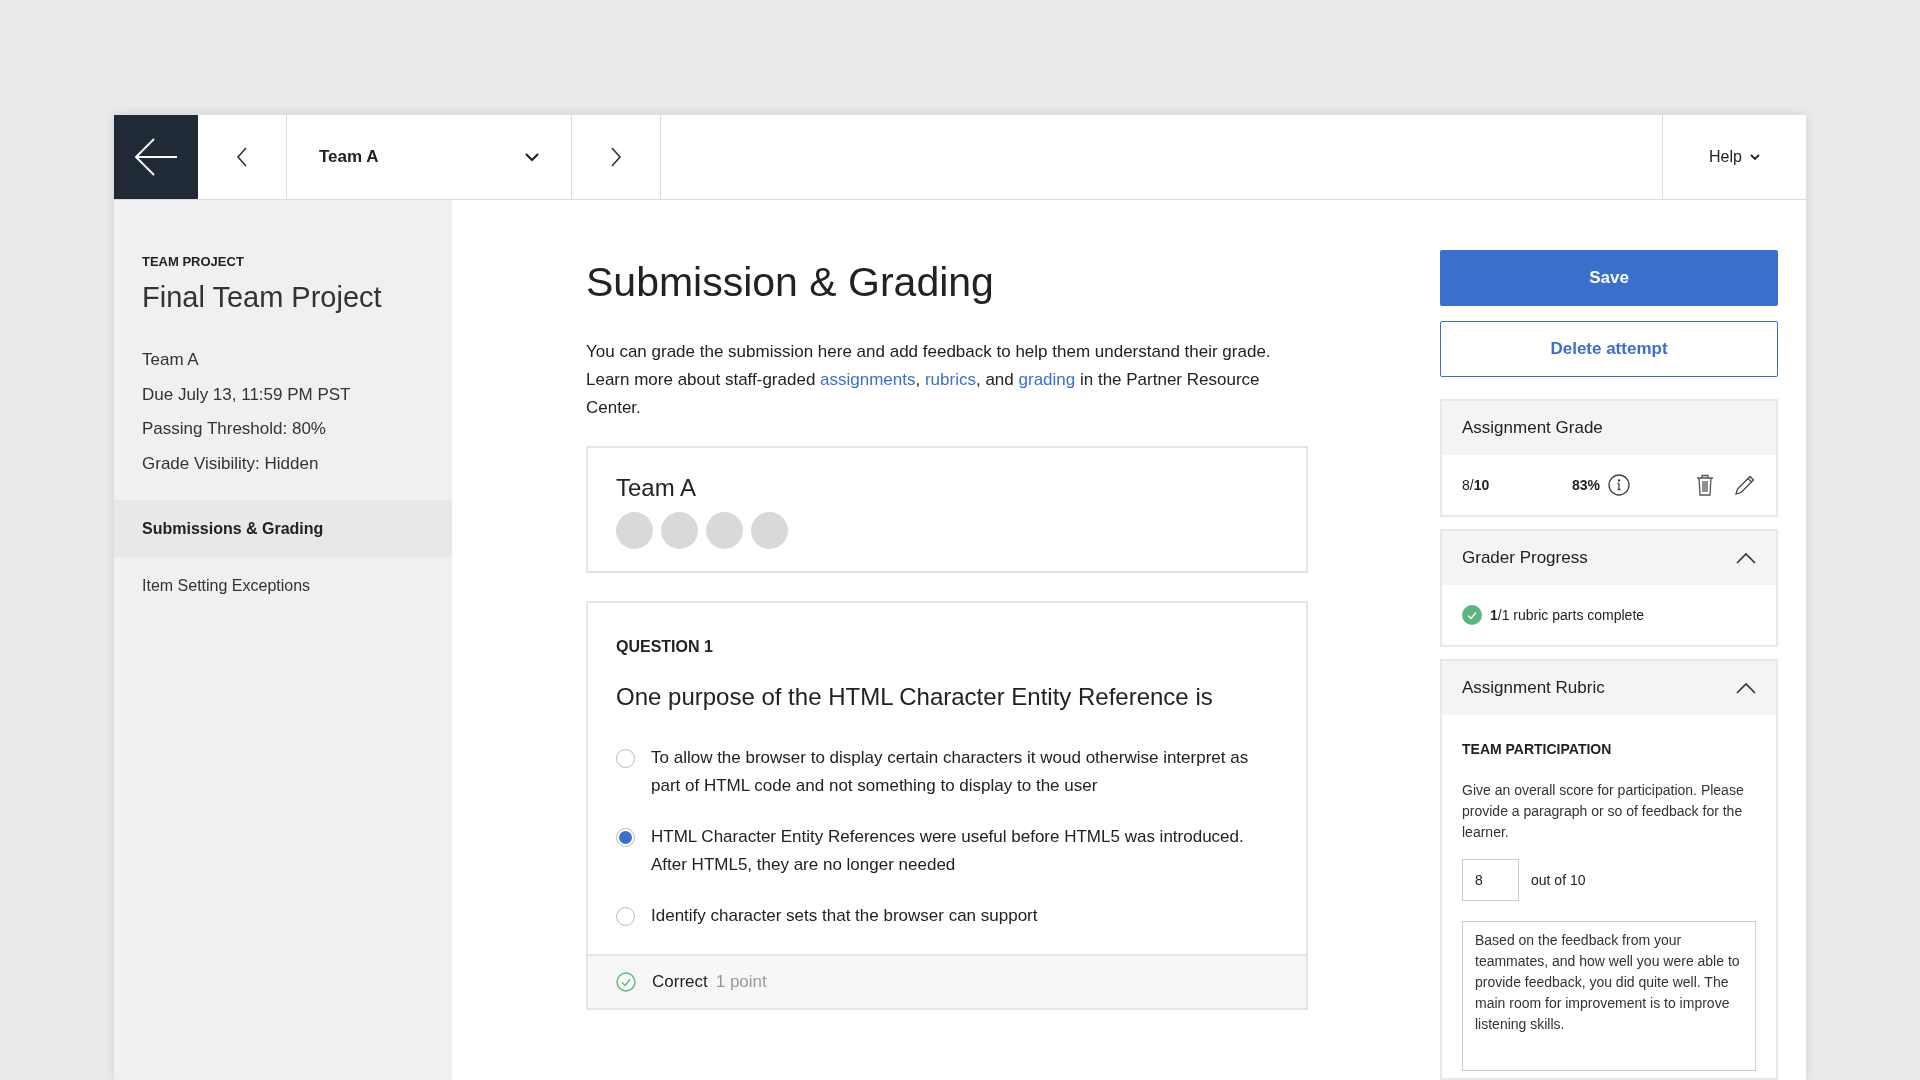  What do you see at coordinates (1609, 349) in the screenshot?
I see `delete-attempt-button: Delete attempt` at bounding box center [1609, 349].